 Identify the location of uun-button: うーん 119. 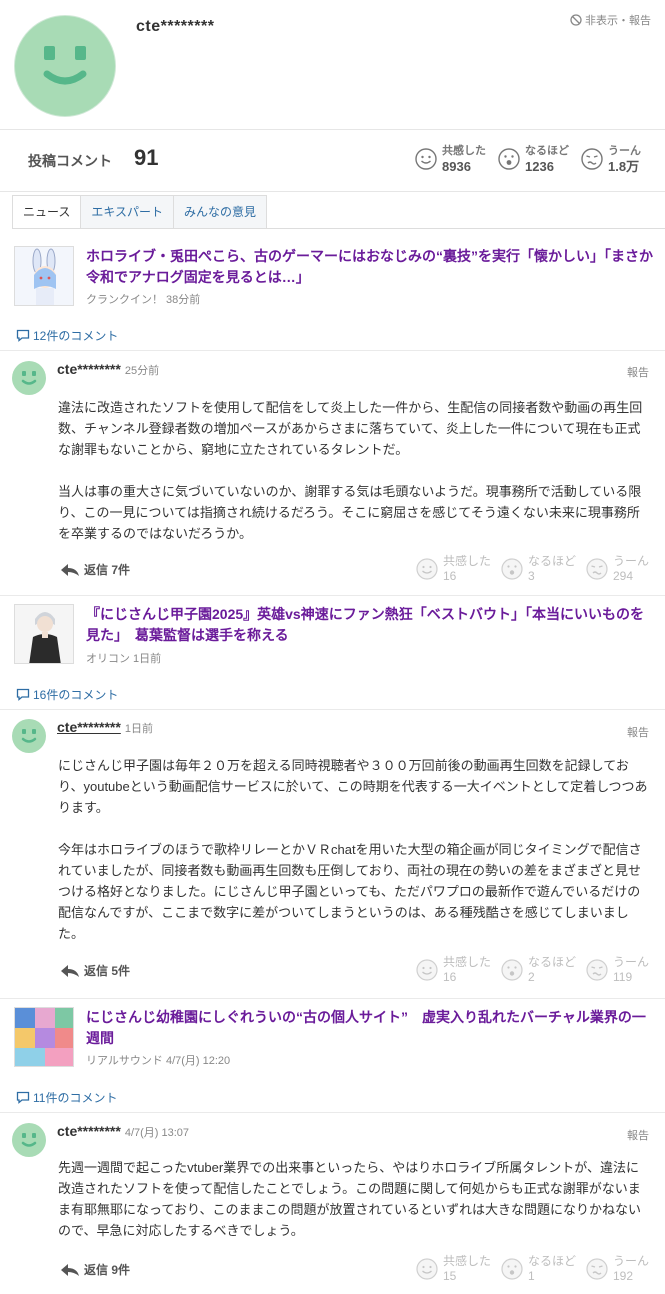
(617, 970).